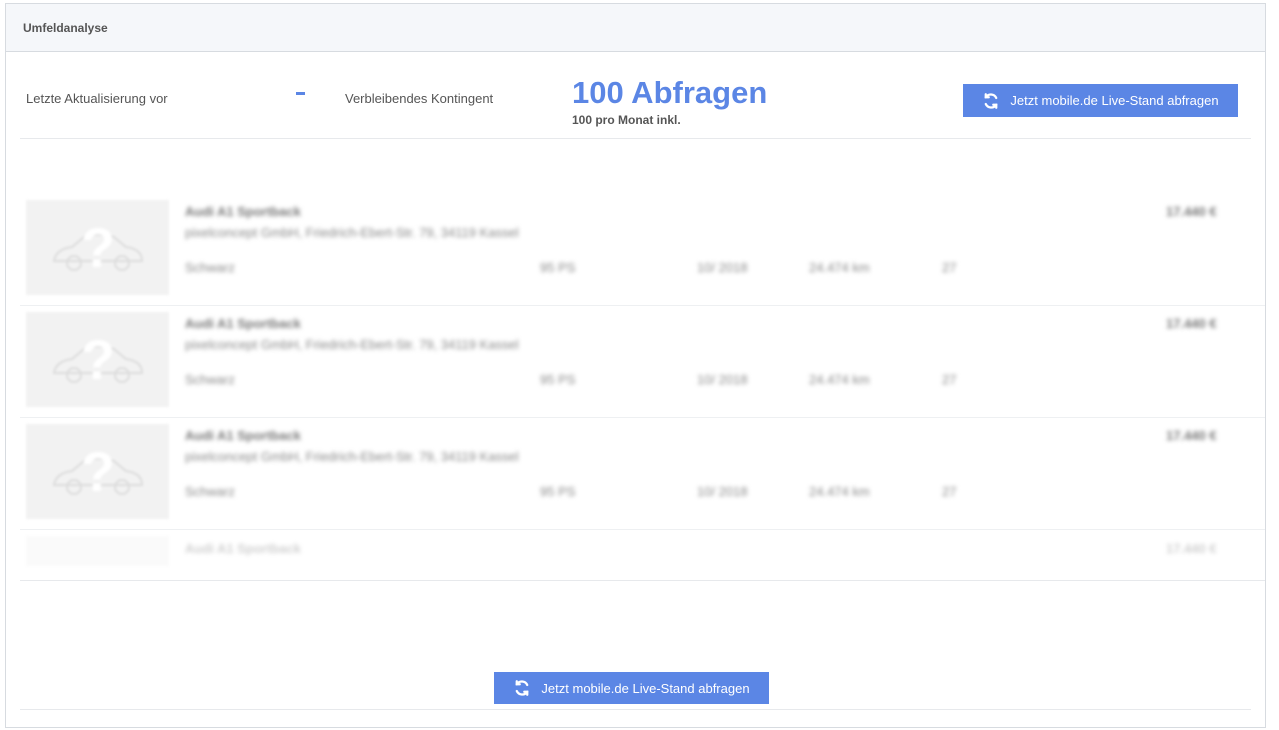 Image resolution: width=1279 pixels, height=730 pixels. What do you see at coordinates (670, 92) in the screenshot?
I see `quota-value: 100 Abfragen` at bounding box center [670, 92].